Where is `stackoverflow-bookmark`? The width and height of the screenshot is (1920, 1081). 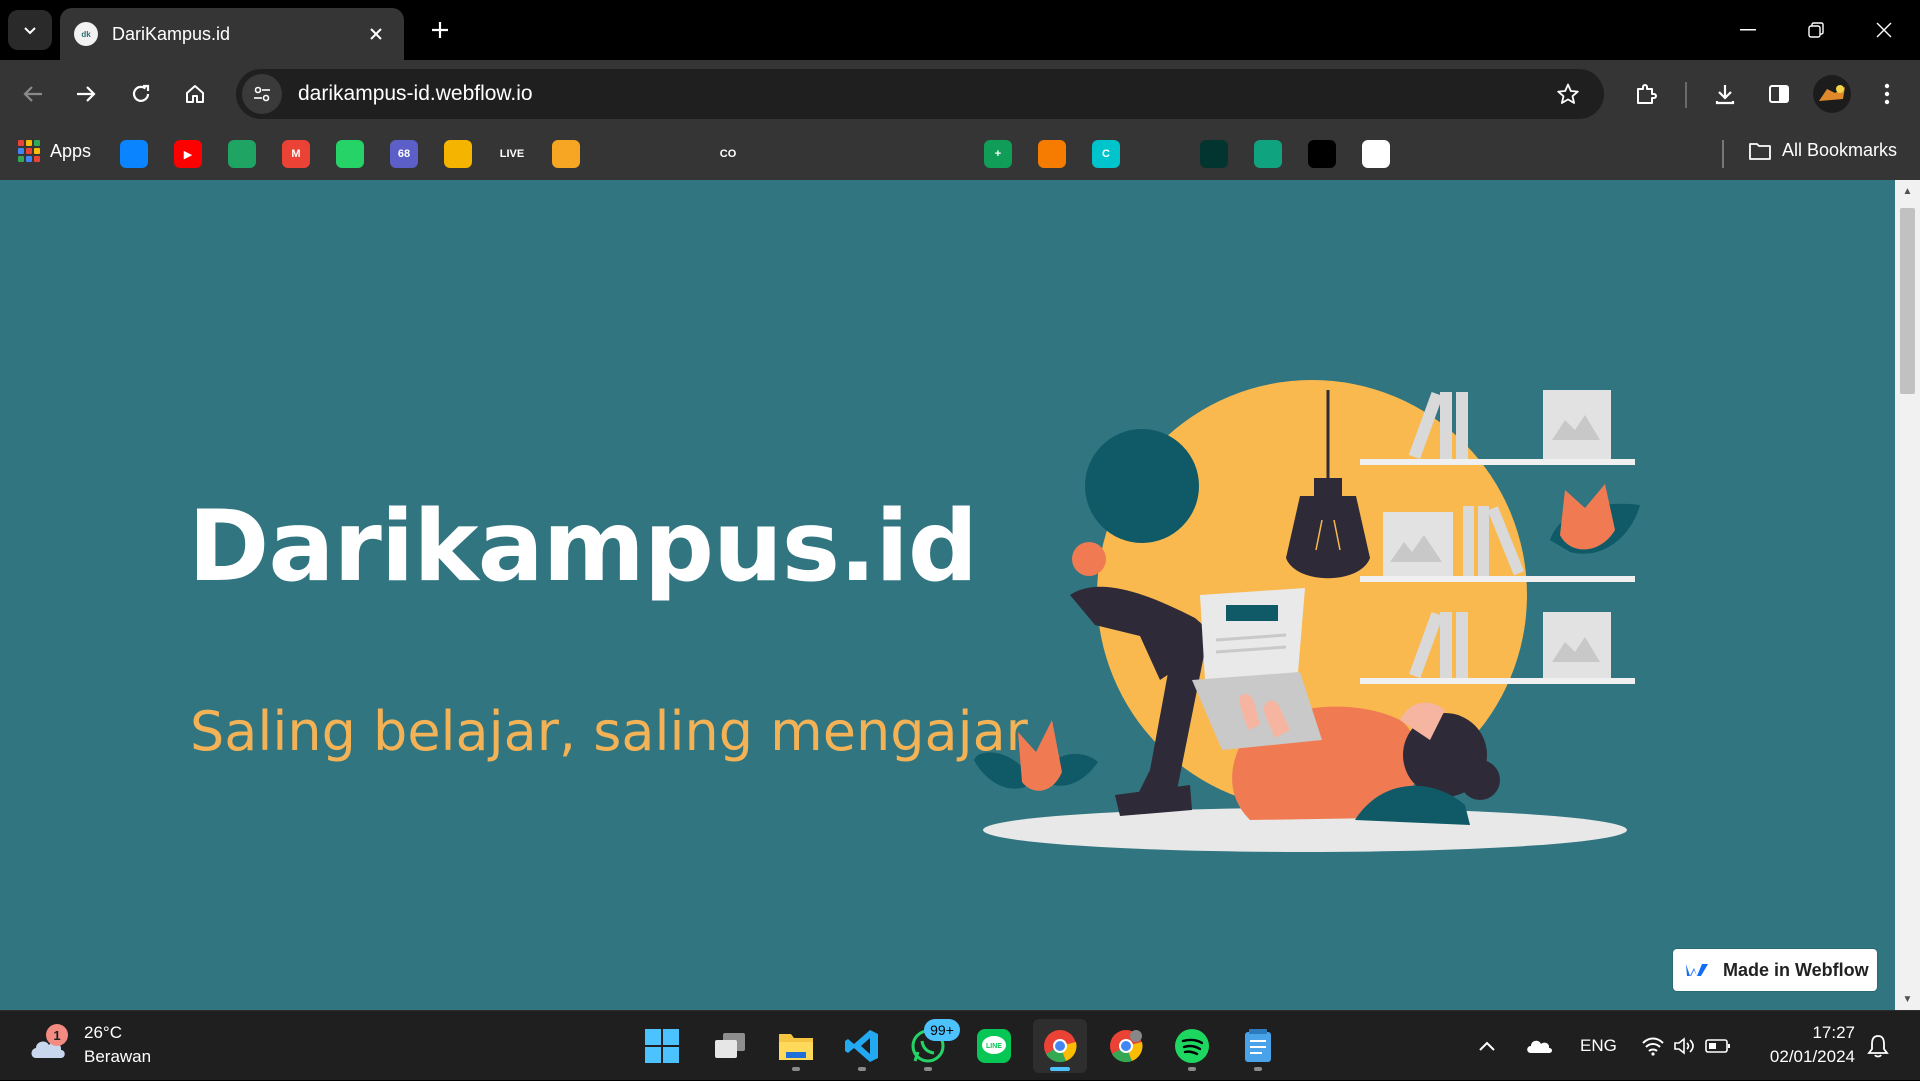
stackoverflow-bookmark is located at coordinates (782, 154).